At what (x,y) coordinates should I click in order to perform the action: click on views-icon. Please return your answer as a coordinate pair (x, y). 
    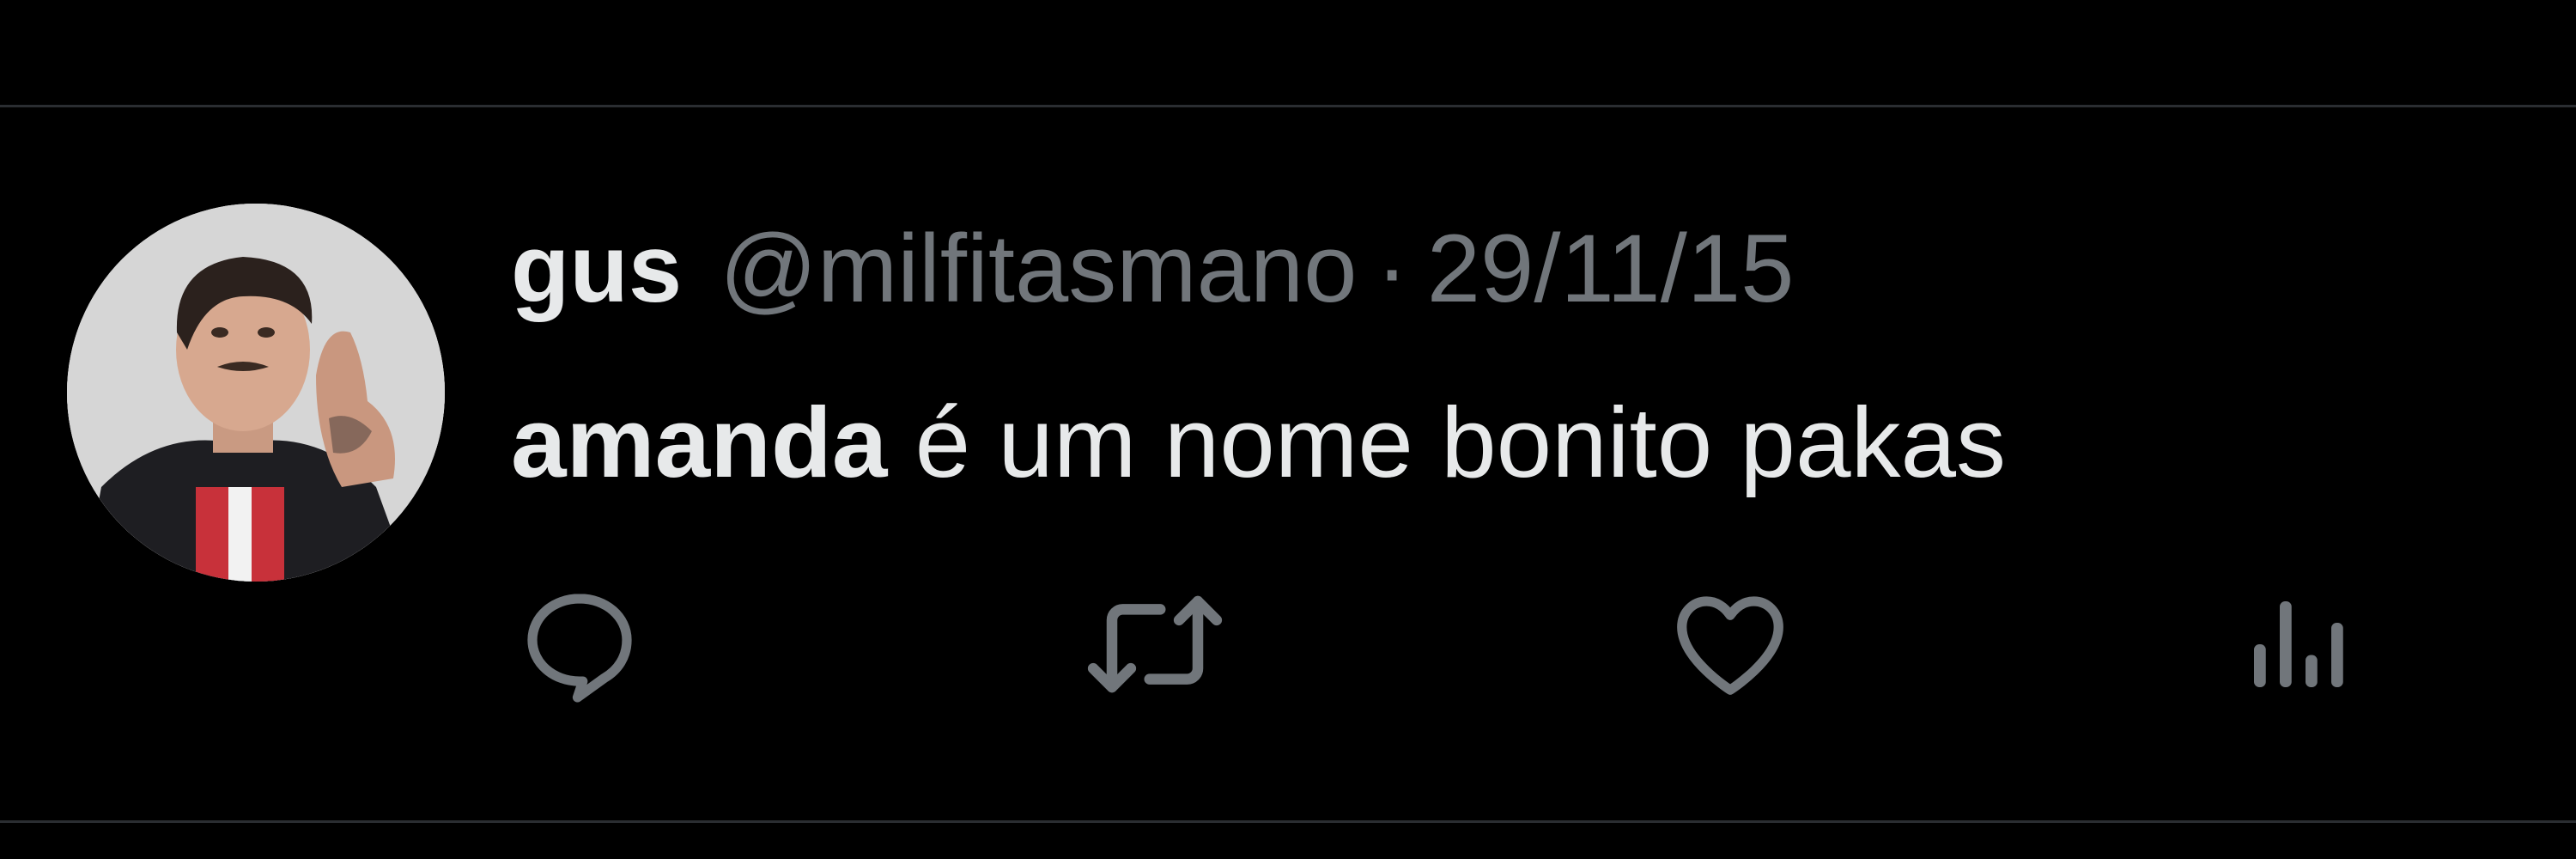
    Looking at the image, I should click on (2298, 644).